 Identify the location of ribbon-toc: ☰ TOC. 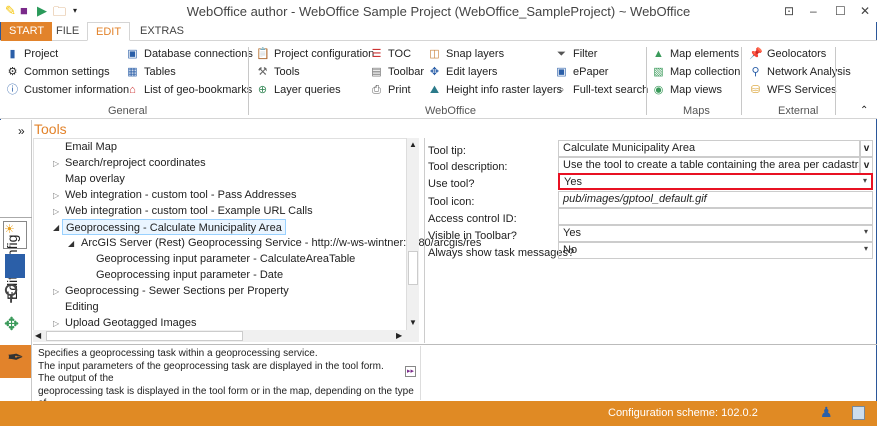
(397, 54).